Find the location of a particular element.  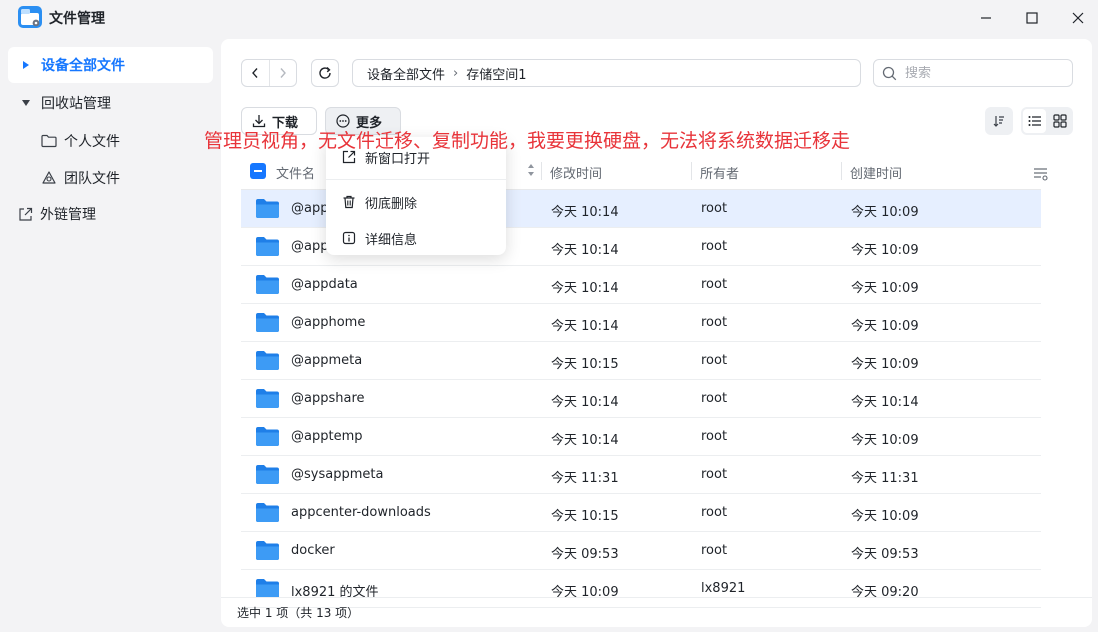

maximize-icon is located at coordinates (1032, 18).